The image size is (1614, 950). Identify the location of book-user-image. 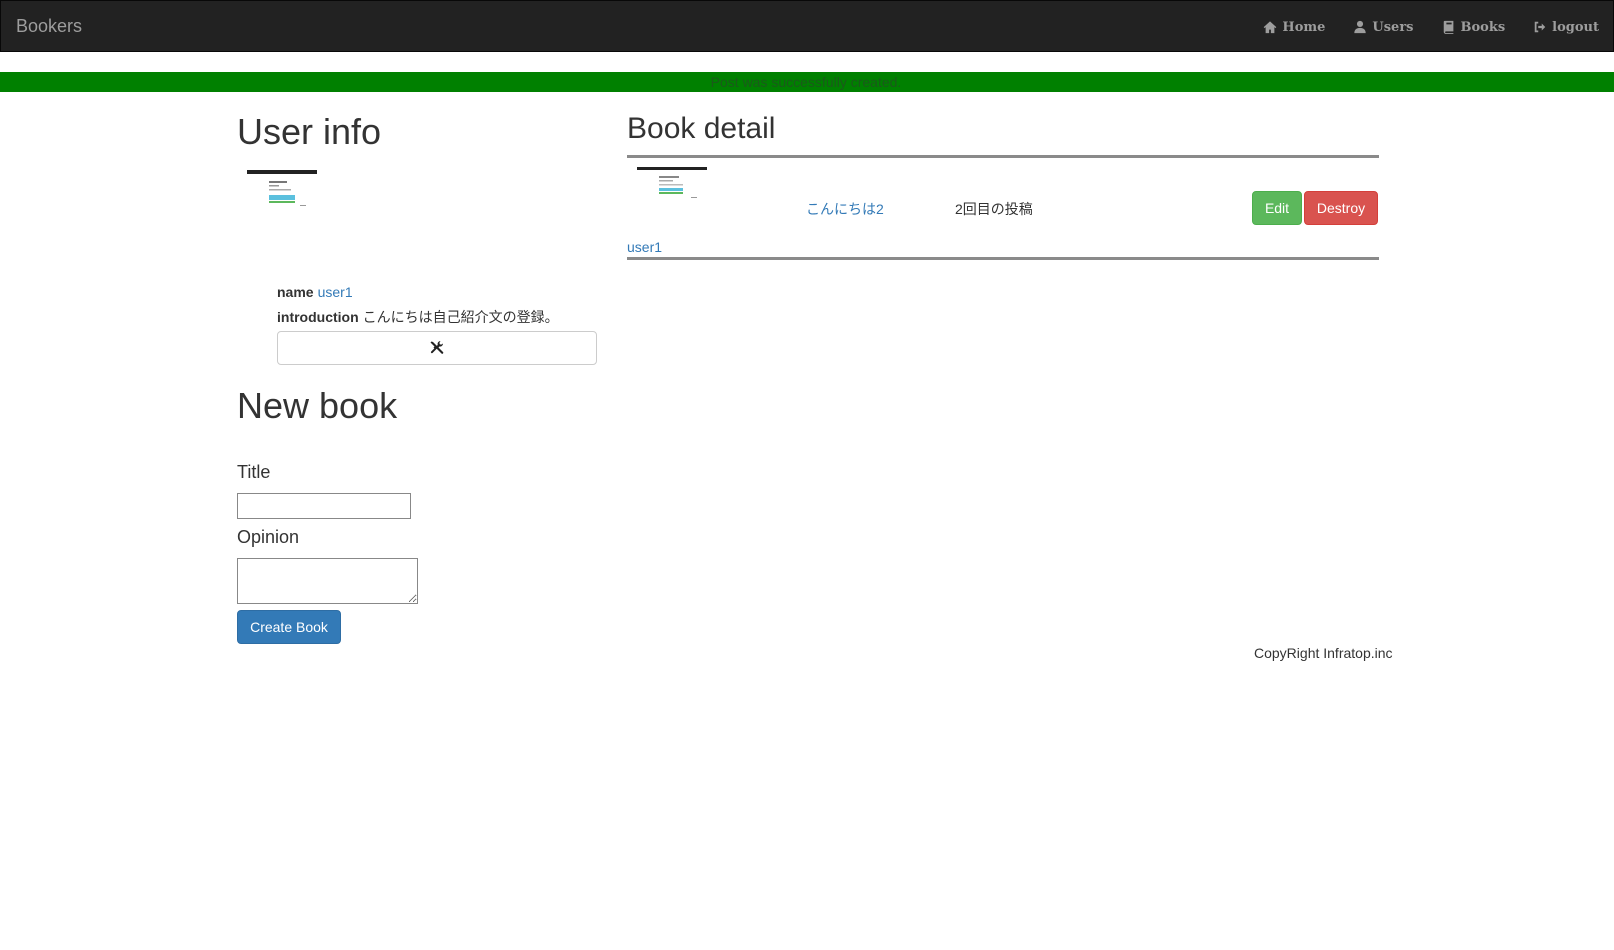
(672, 184).